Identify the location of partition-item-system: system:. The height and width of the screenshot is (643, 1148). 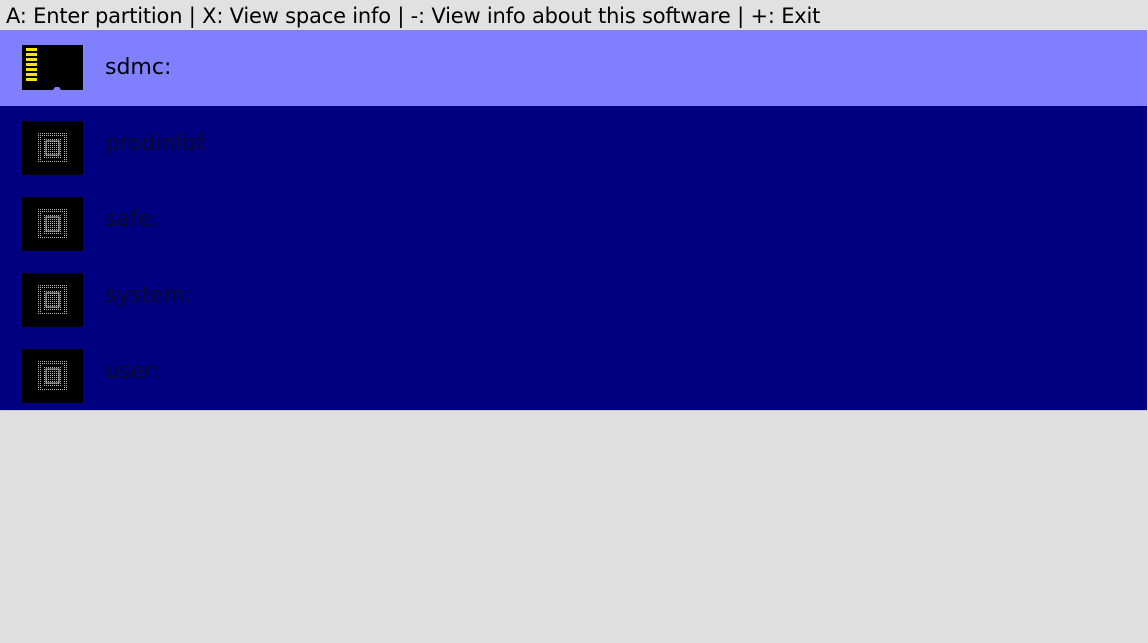
(573, 296).